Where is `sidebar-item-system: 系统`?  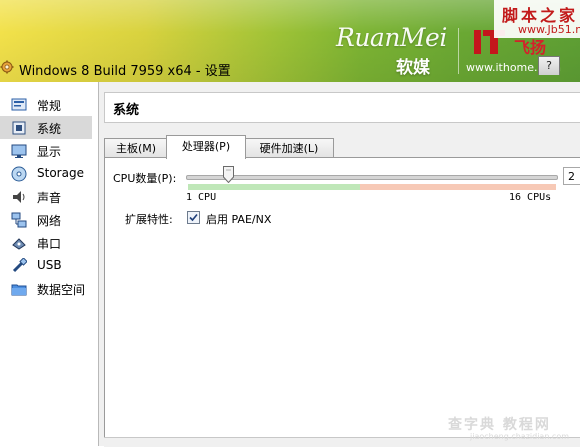
sidebar-item-system: 系统 is located at coordinates (46, 127).